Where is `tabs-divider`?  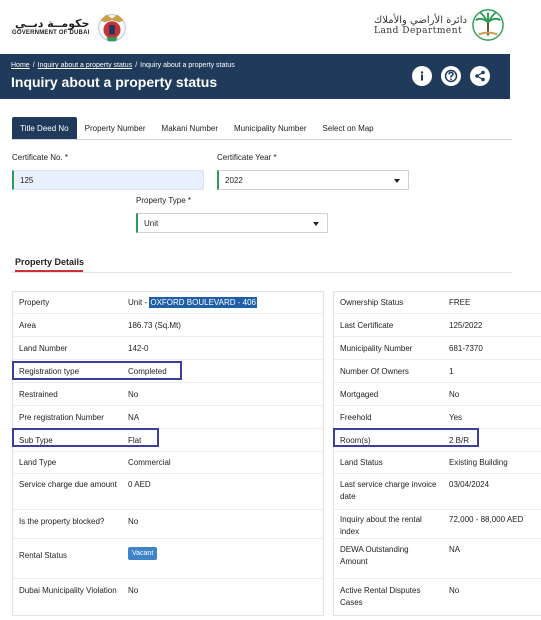 tabs-divider is located at coordinates (262, 139).